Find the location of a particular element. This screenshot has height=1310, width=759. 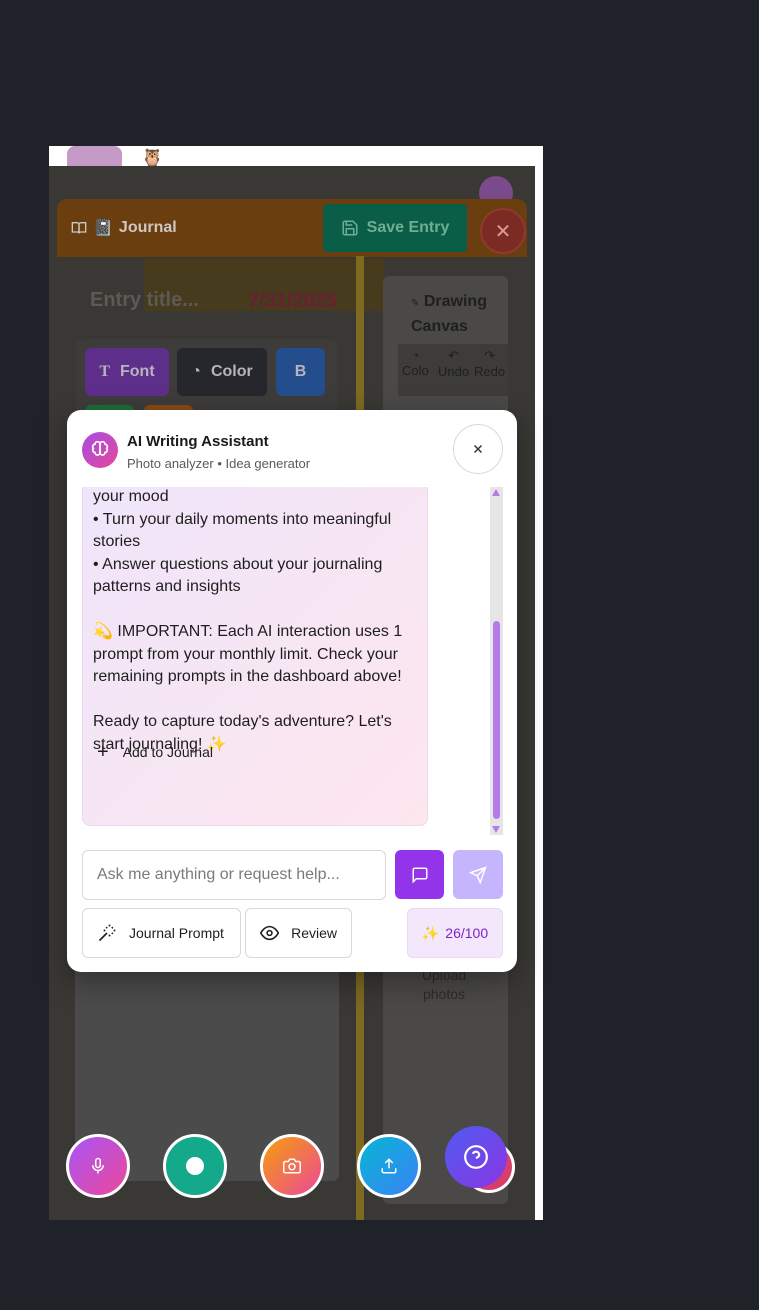

drawing-color-label: Colo is located at coordinates (415, 370).